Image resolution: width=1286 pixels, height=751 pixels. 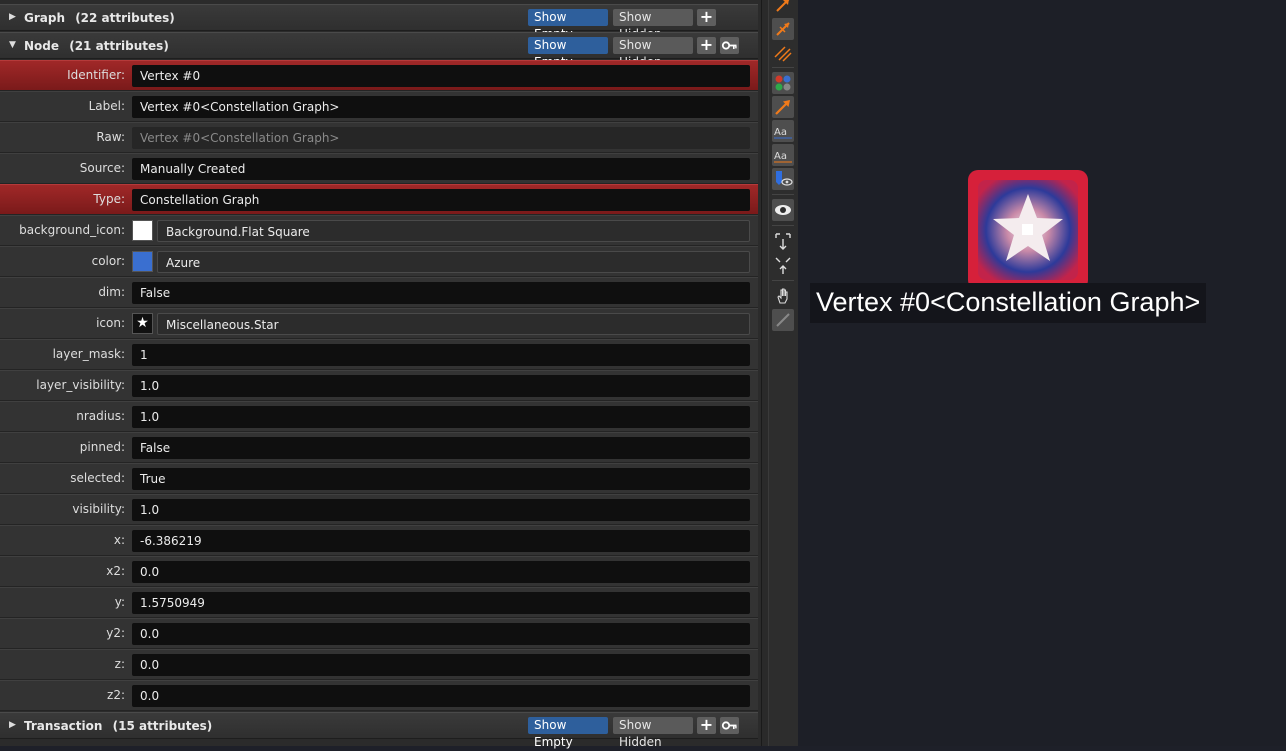 What do you see at coordinates (453, 262) in the screenshot?
I see `attribute-value-field: Azure` at bounding box center [453, 262].